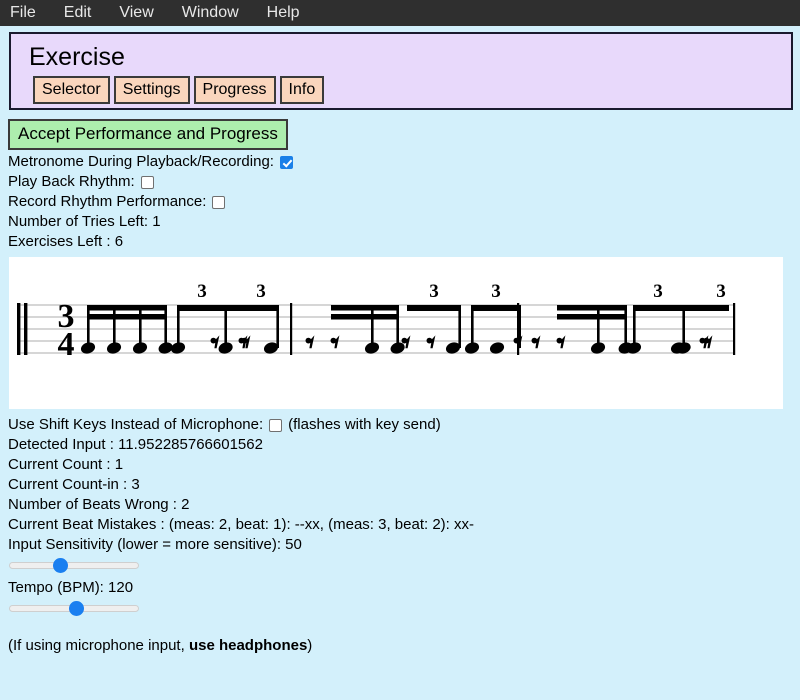  Describe the element at coordinates (404, 222) in the screenshot. I see `tries-left-row: Number of Tries Left: 1` at that location.